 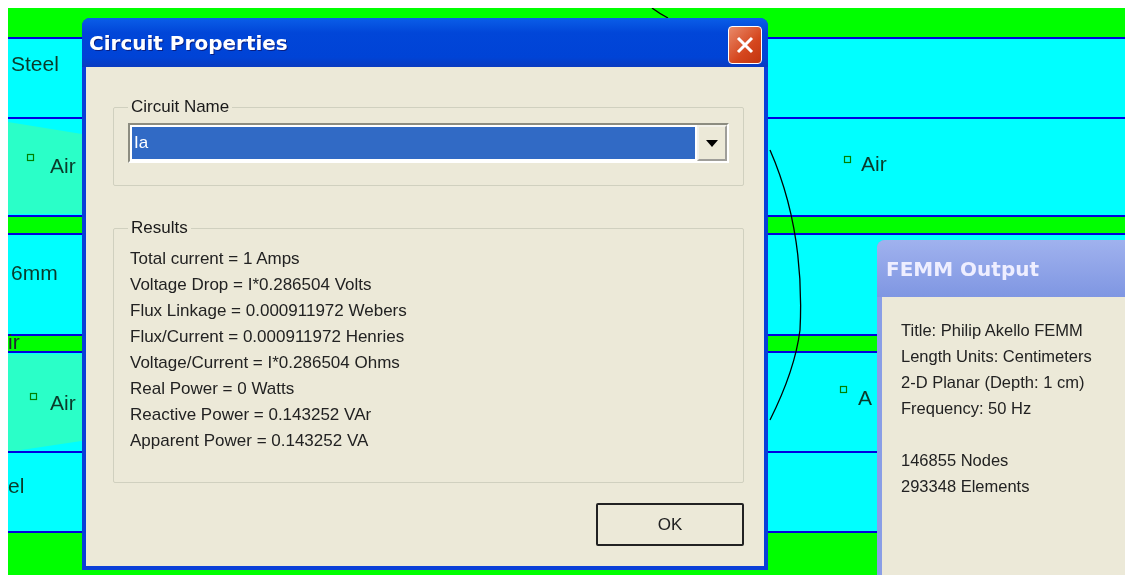 What do you see at coordinates (159, 228) in the screenshot?
I see `group-label: Results` at bounding box center [159, 228].